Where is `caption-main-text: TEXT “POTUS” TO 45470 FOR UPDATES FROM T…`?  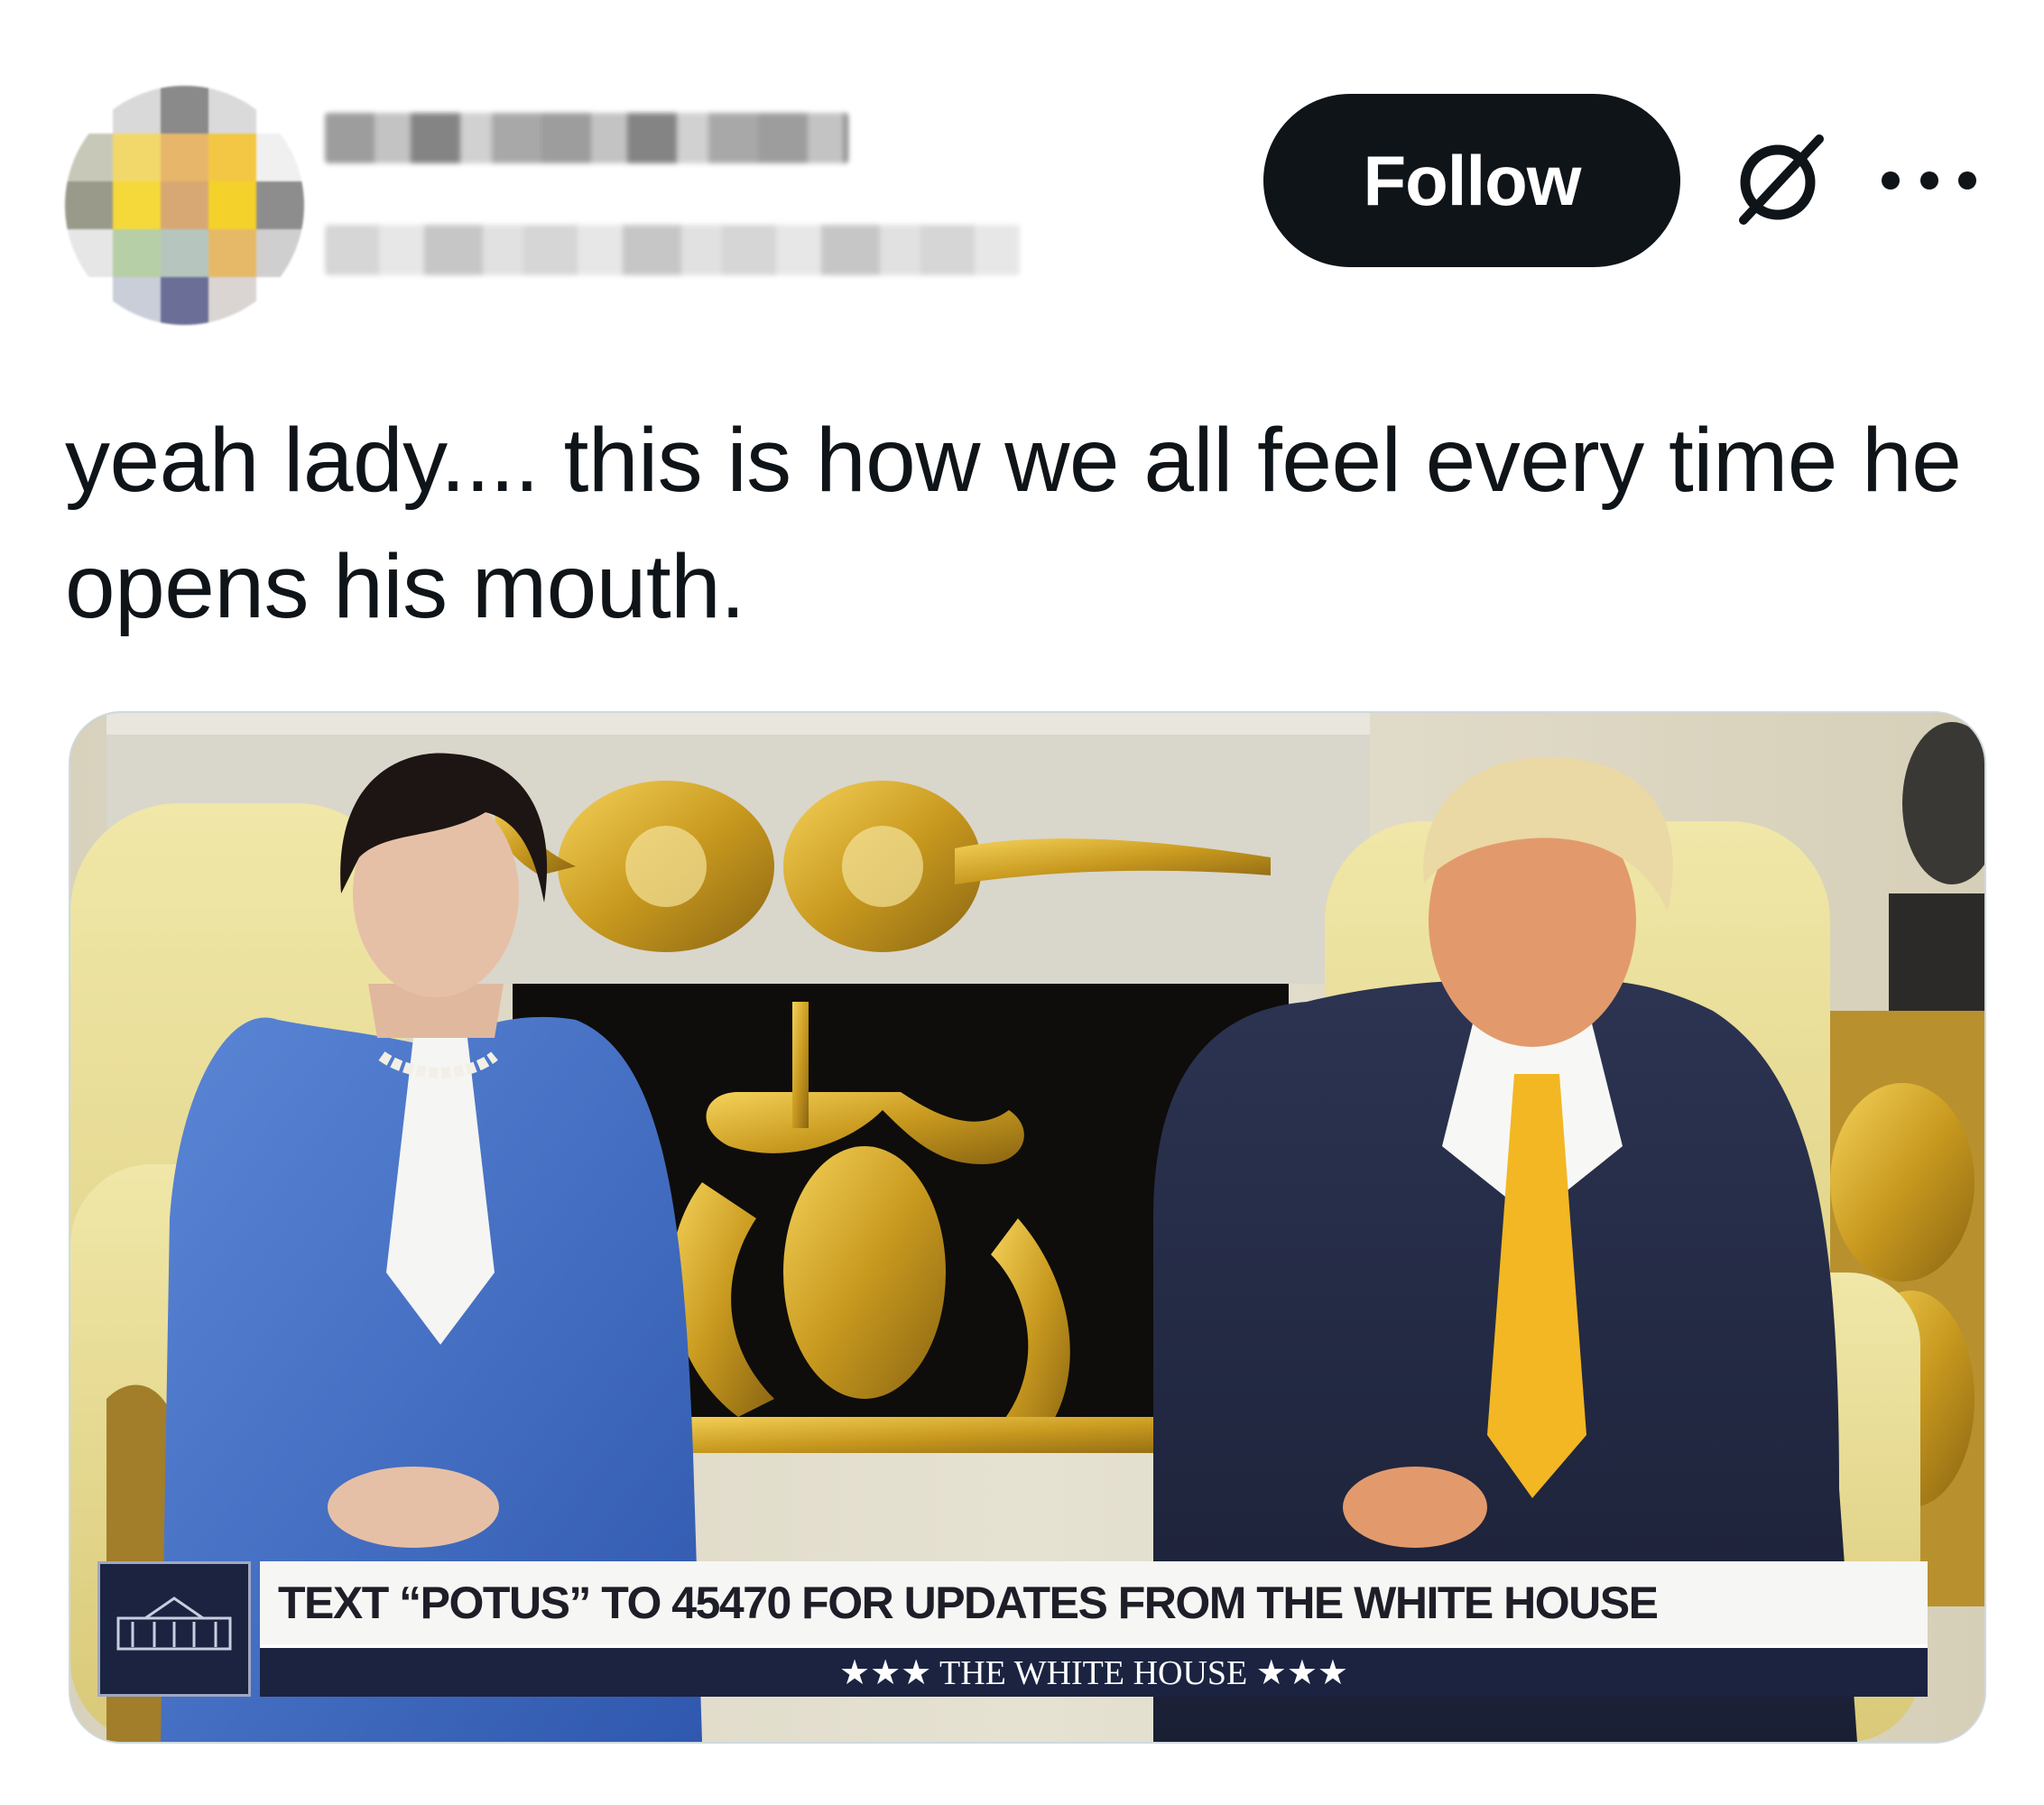 caption-main-text: TEXT “POTUS” TO 45470 FOR UPDATES FROM T… is located at coordinates (968, 1603).